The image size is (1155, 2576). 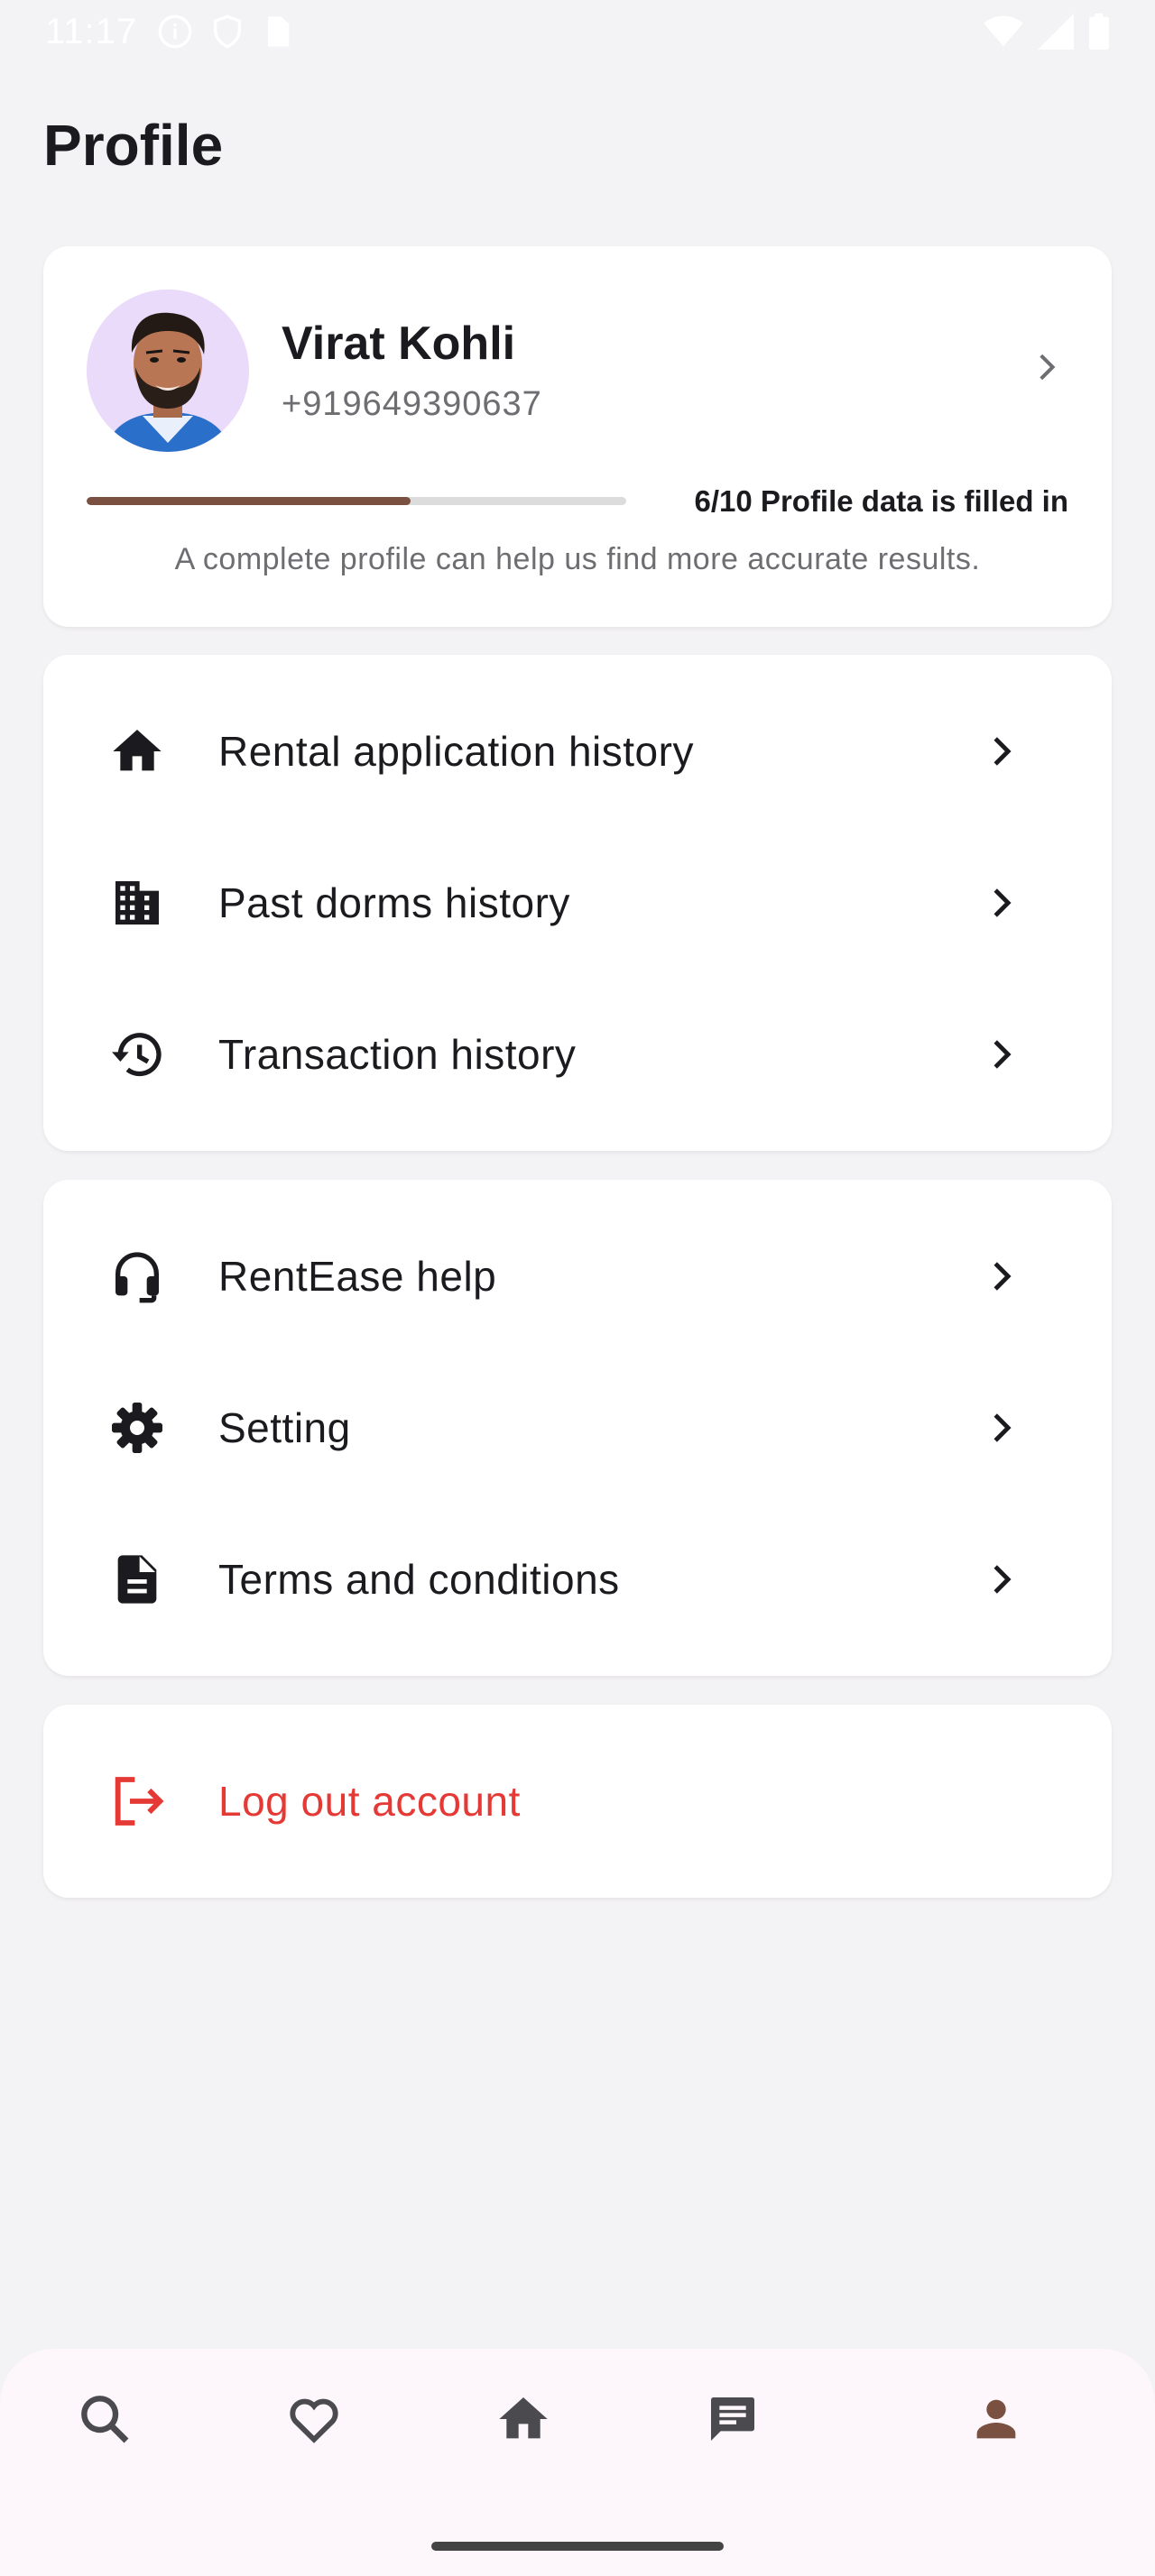 What do you see at coordinates (1056, 32) in the screenshot?
I see `signal-icon` at bounding box center [1056, 32].